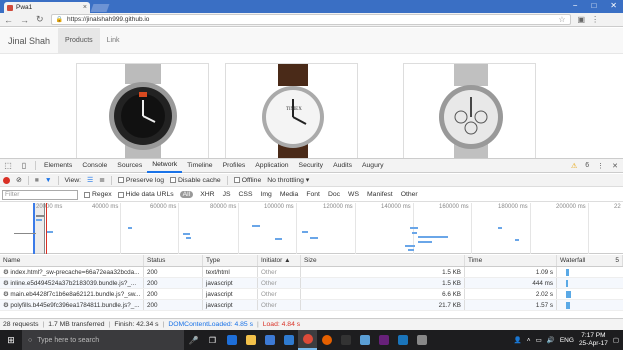 The height and width of the screenshot is (350, 623). What do you see at coordinates (145, 194) in the screenshot?
I see `hide-data-urls-checkbox: Hide data URLs` at bounding box center [145, 194].